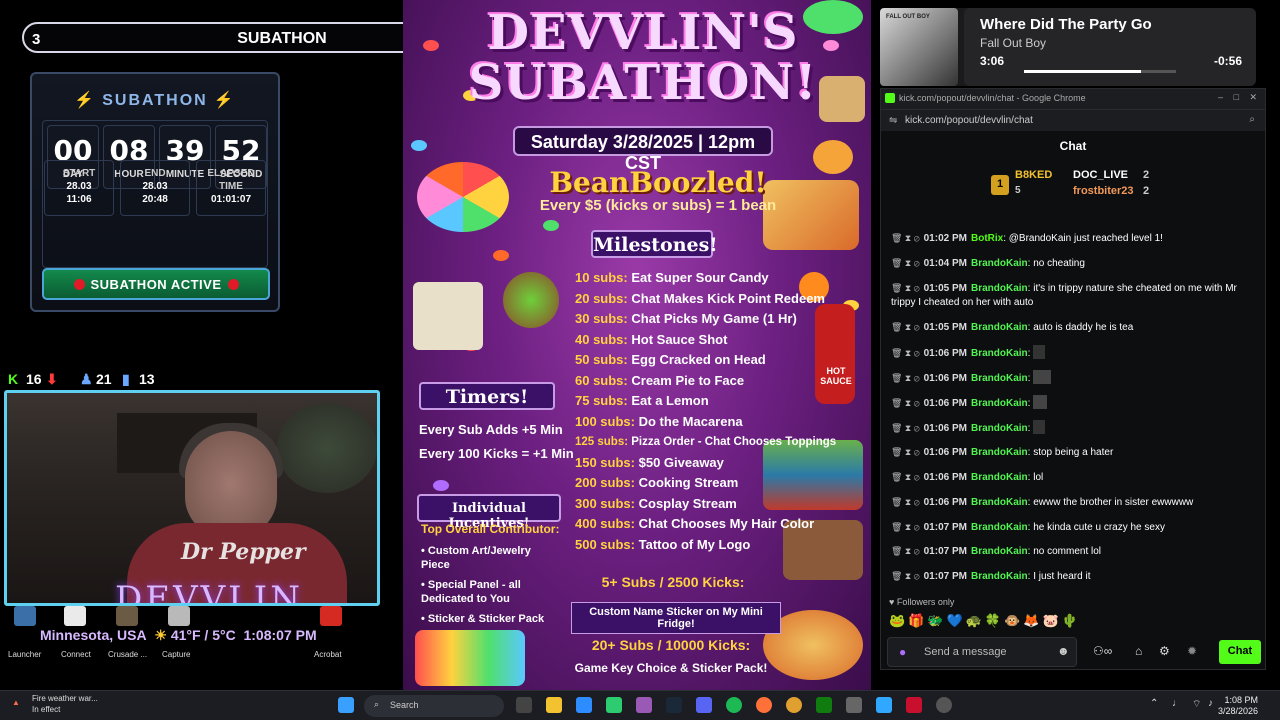 The width and height of the screenshot is (1280, 720). I want to click on address-bar: ⇋ kick.com/popout/devvlin/chat ⌕, so click(1073, 120).